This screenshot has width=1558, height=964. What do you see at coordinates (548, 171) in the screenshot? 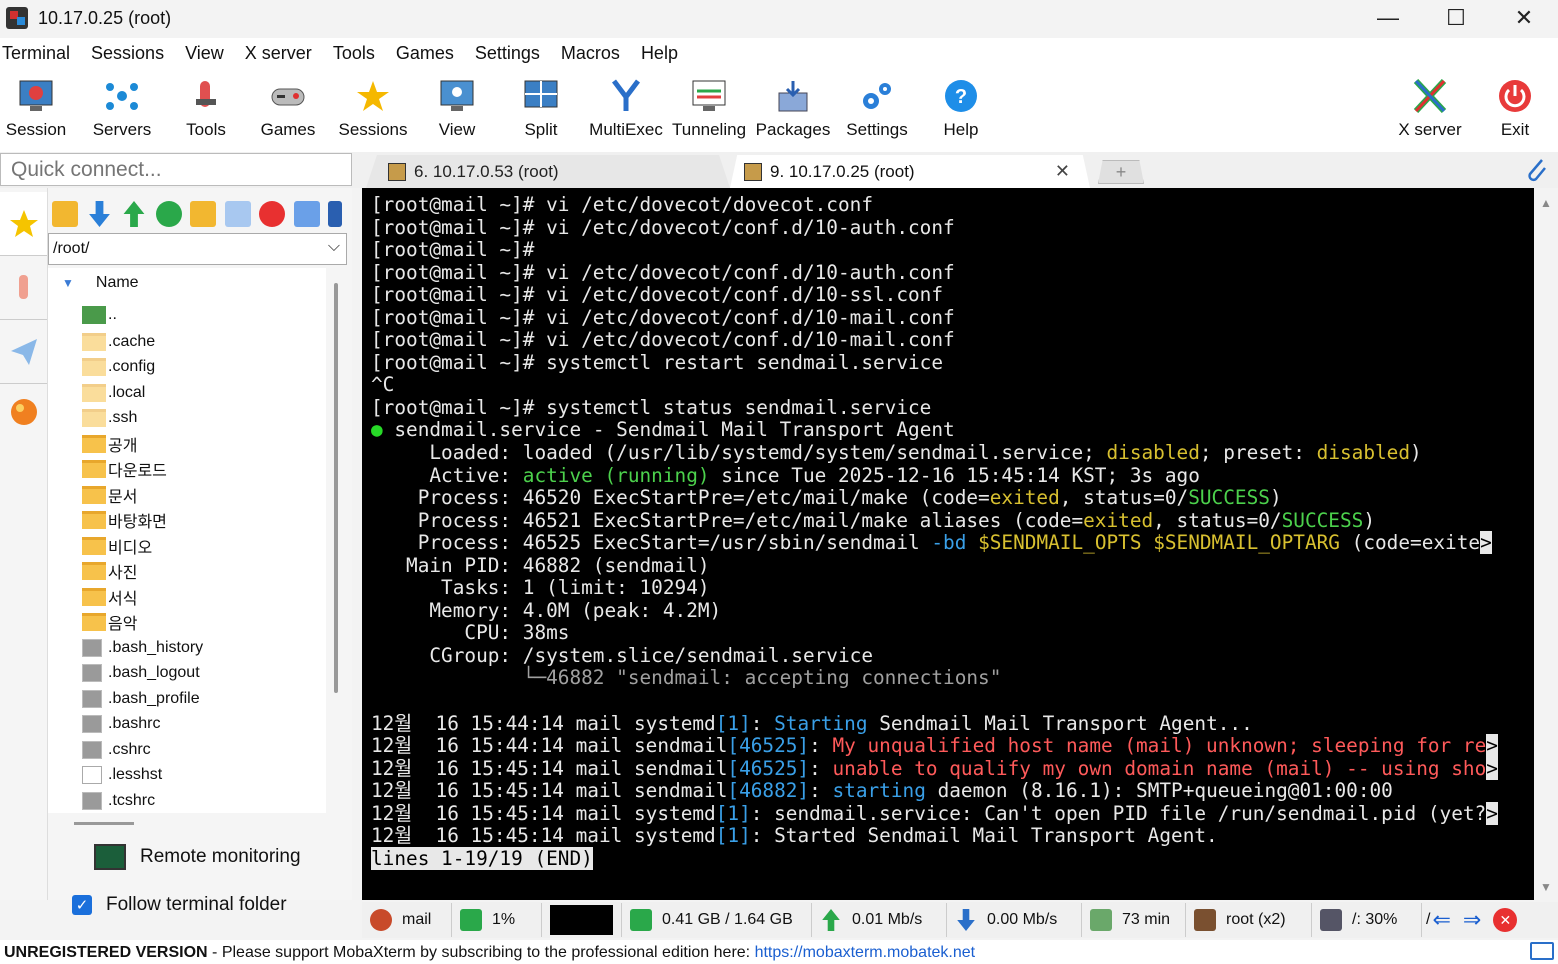
I see `tab-session-6: 6. 10.17.0.53 (root)` at bounding box center [548, 171].